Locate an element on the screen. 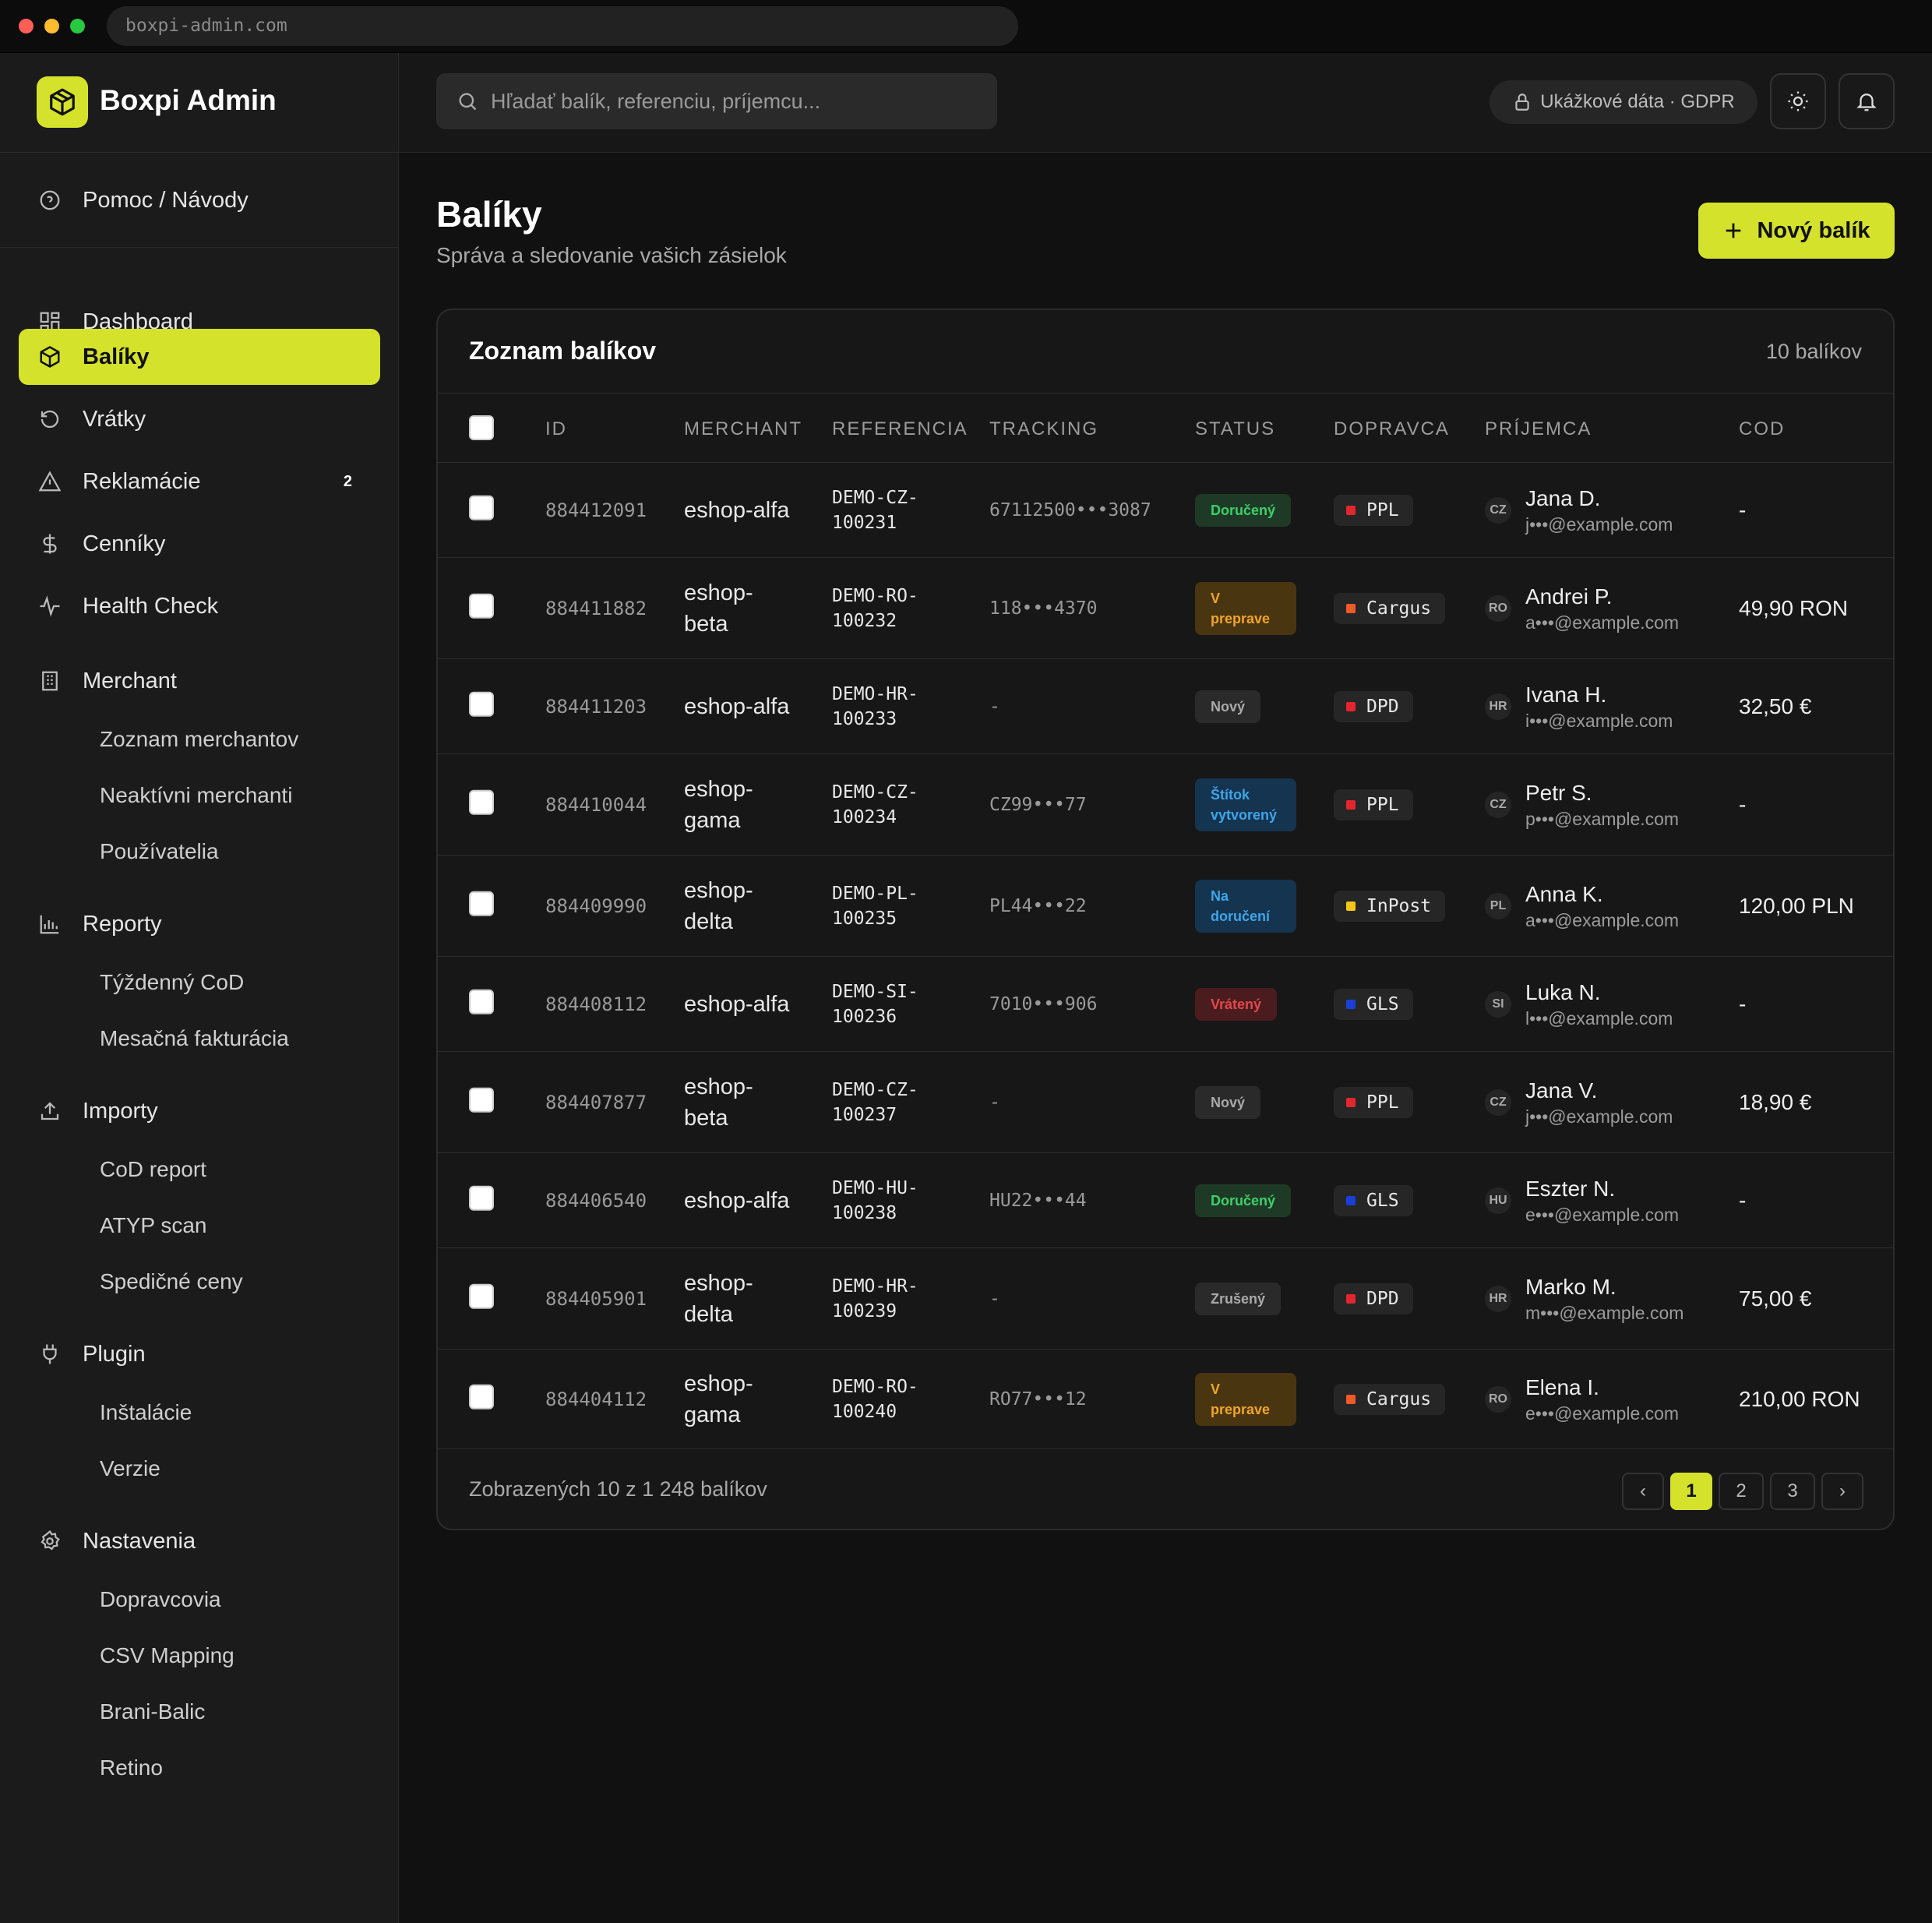 The width and height of the screenshot is (1932, 1923). sidebar-subitem-retino: Retino is located at coordinates (131, 1767).